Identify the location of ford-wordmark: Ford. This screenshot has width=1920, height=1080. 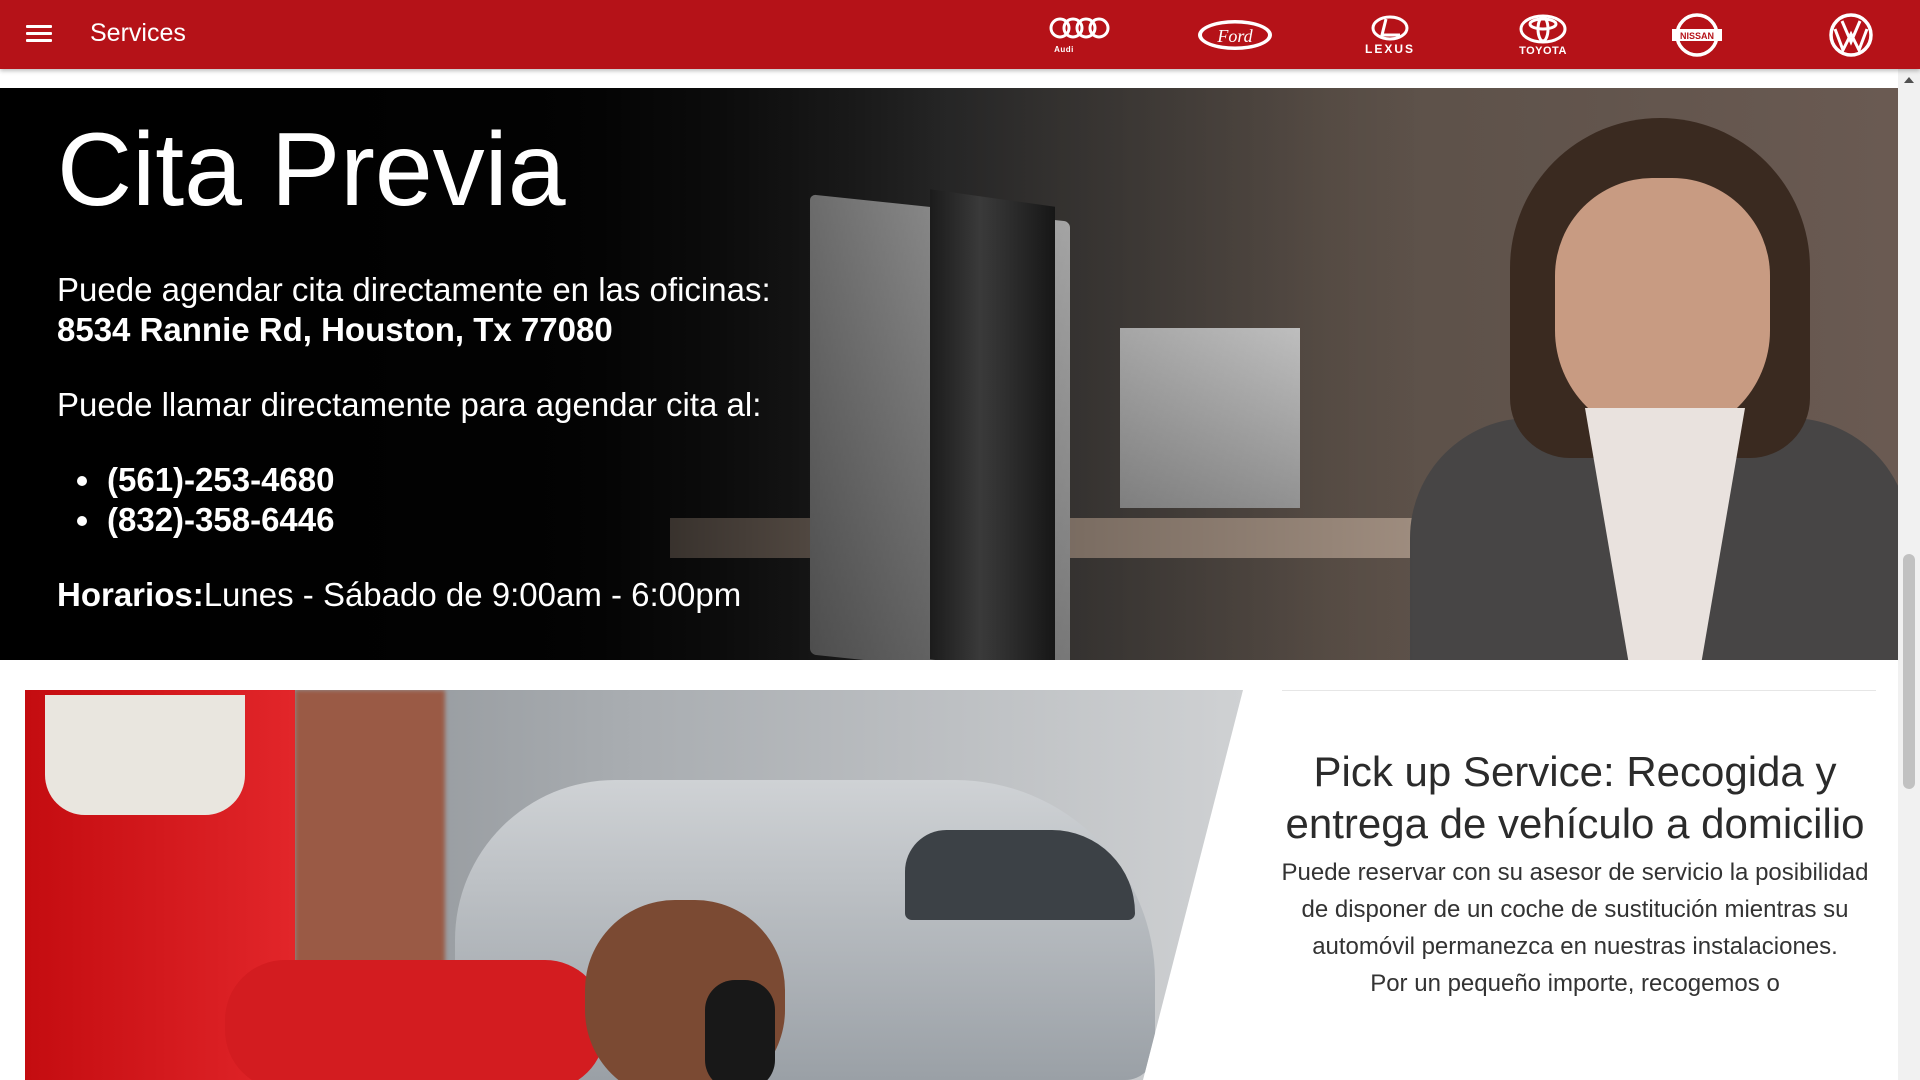
(1234, 36).